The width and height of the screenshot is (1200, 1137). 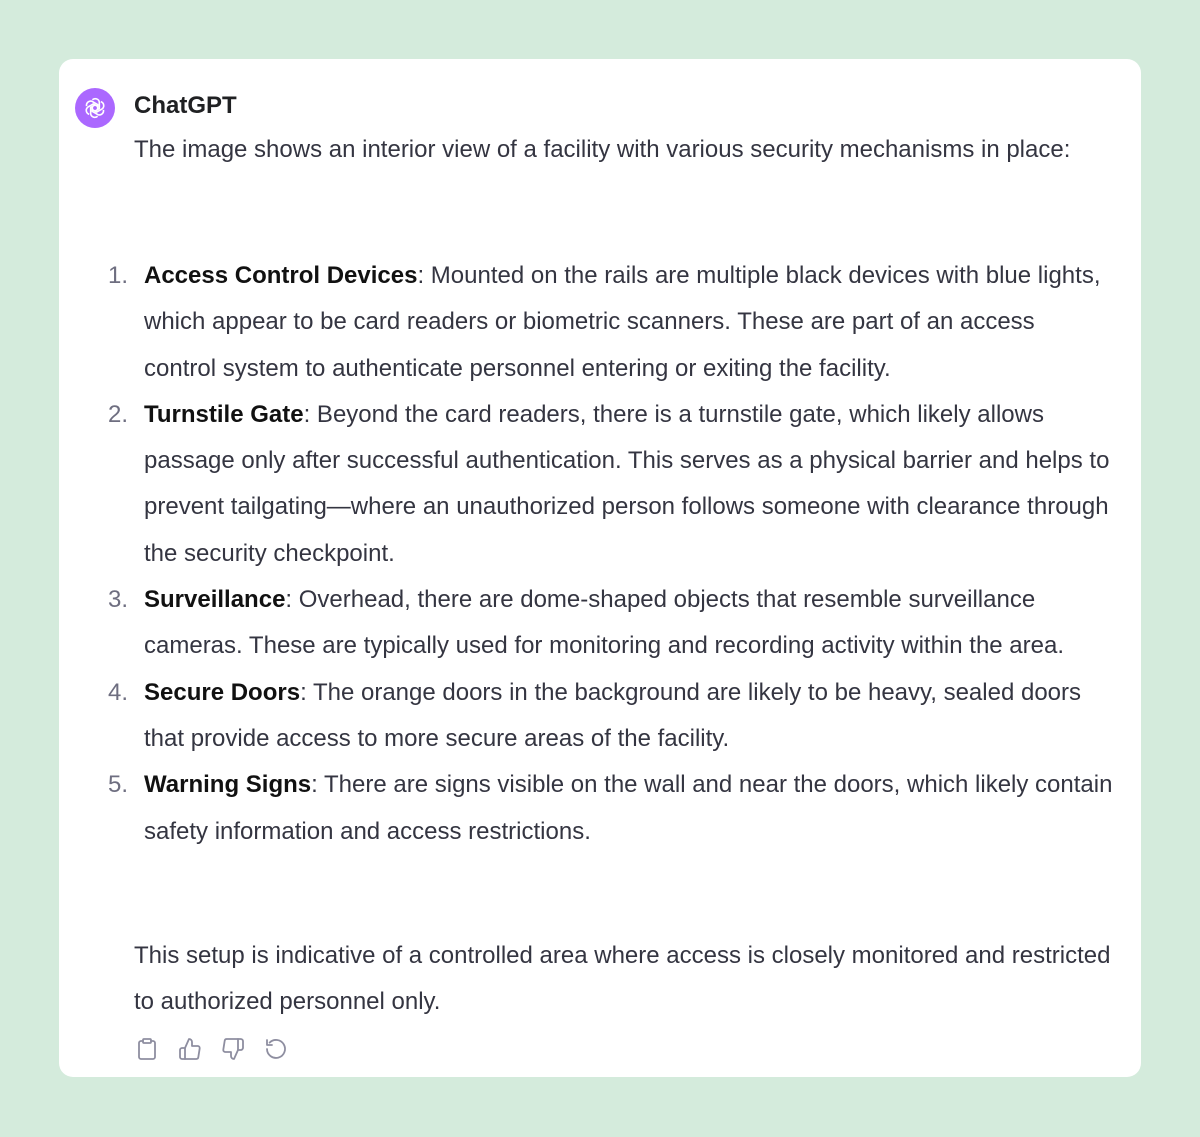 I want to click on message-actions, so click(x=211, y=1049).